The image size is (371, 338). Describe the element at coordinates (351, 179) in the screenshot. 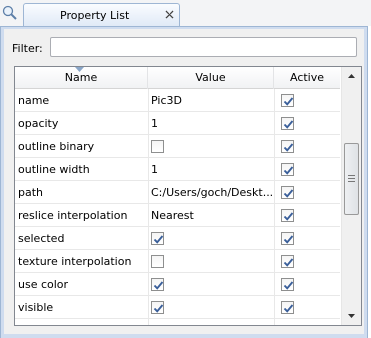

I see `scrollbar-thumb` at that location.